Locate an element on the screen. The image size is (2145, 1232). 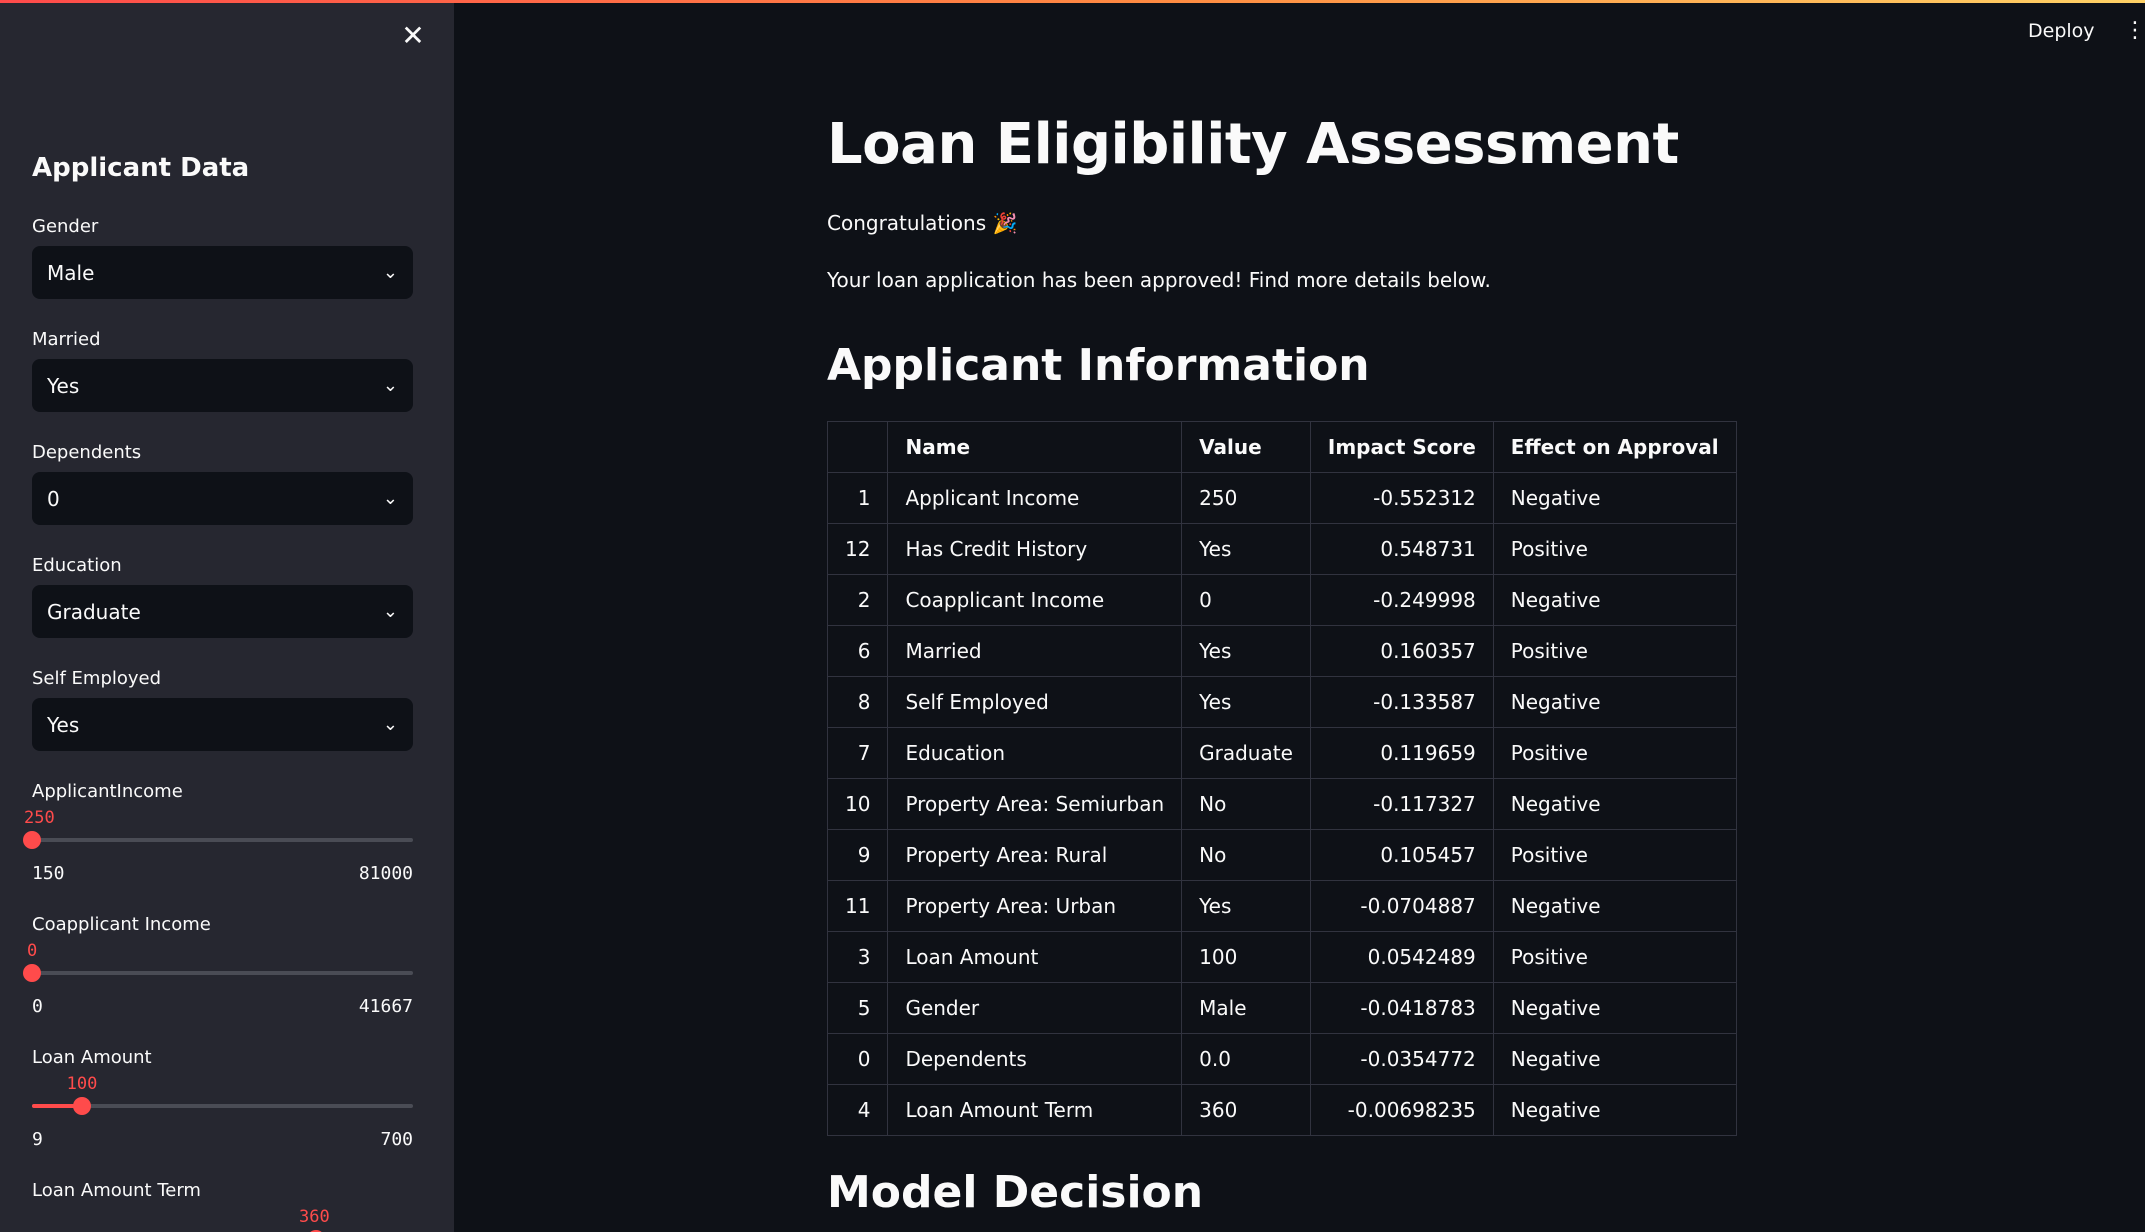
impact-score-cell: -0.0354772 is located at coordinates (1401, 1059).